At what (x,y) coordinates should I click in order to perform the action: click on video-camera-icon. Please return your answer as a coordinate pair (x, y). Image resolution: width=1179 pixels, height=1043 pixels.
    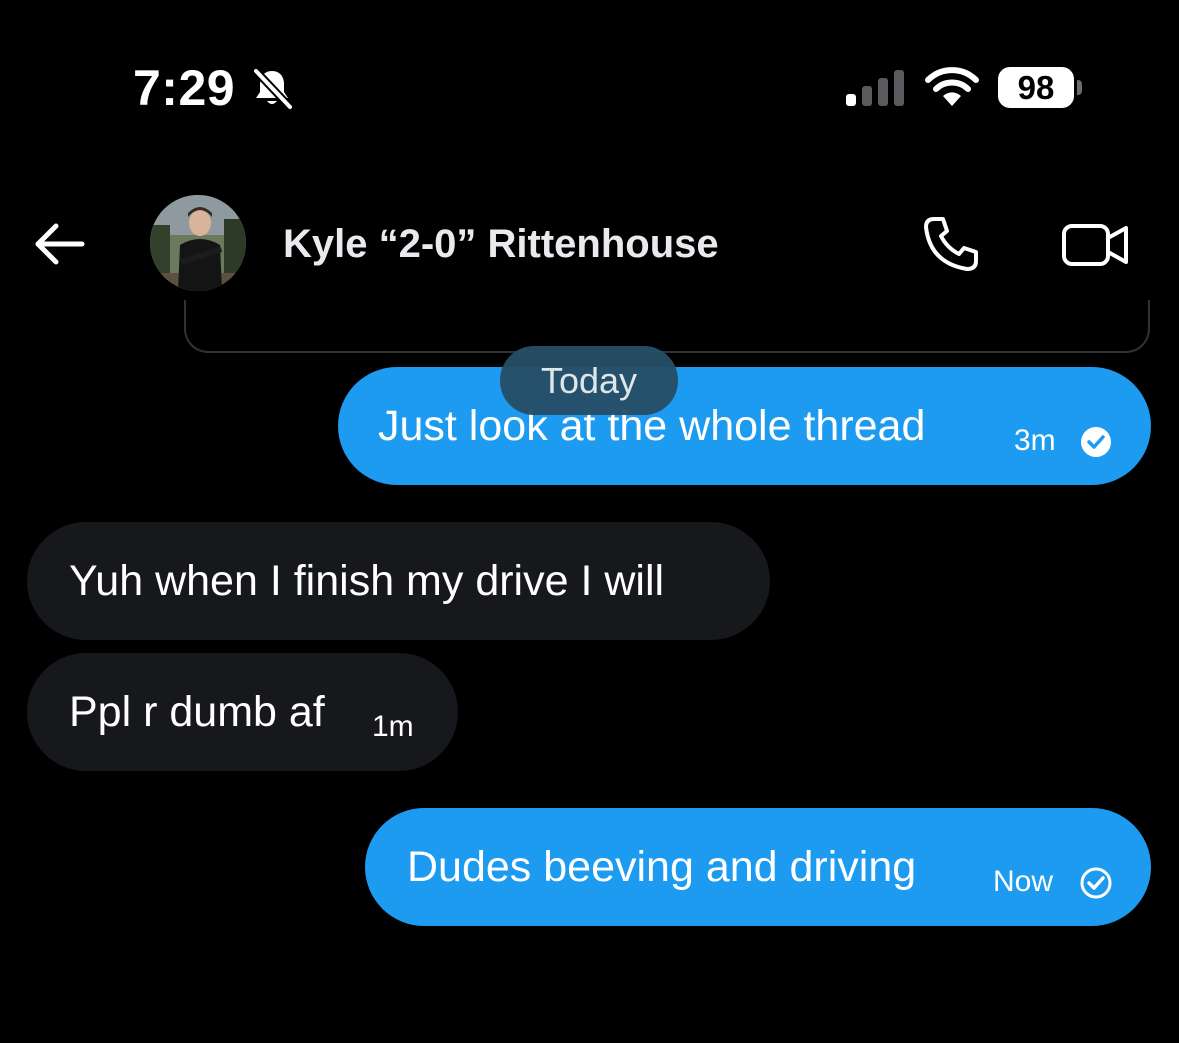
    Looking at the image, I should click on (1095, 244).